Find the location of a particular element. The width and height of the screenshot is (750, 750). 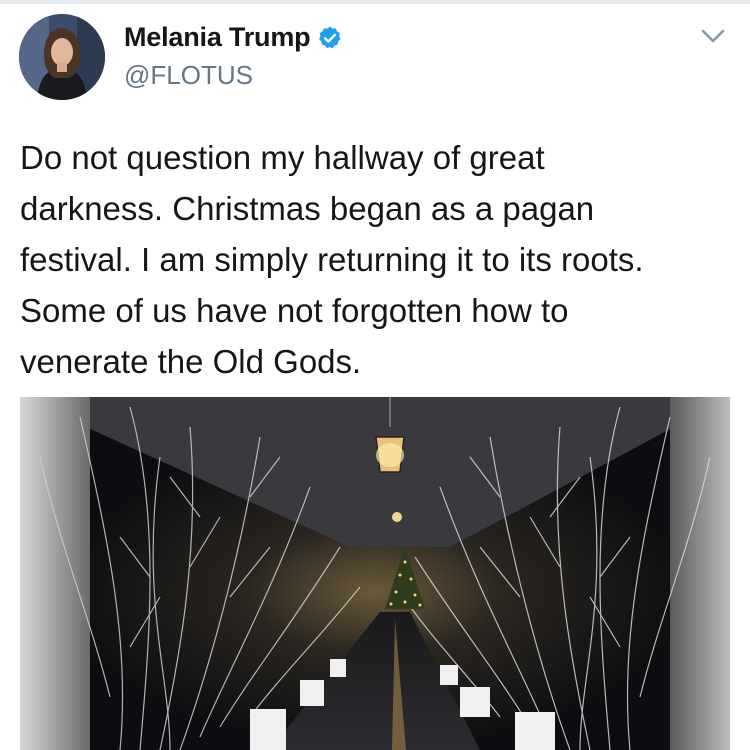

chevron-down-icon is located at coordinates (713, 37).